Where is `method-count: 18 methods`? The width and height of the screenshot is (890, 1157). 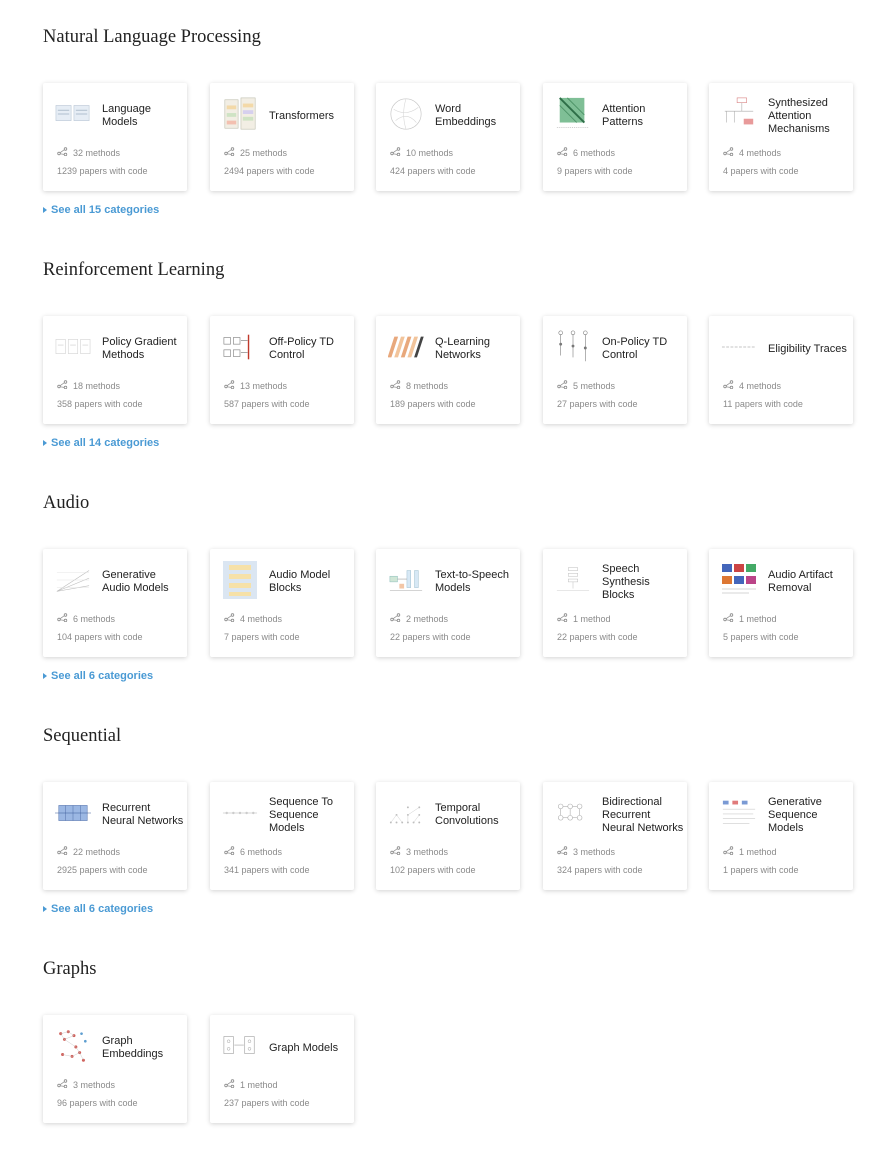 method-count: 18 methods is located at coordinates (88, 385).